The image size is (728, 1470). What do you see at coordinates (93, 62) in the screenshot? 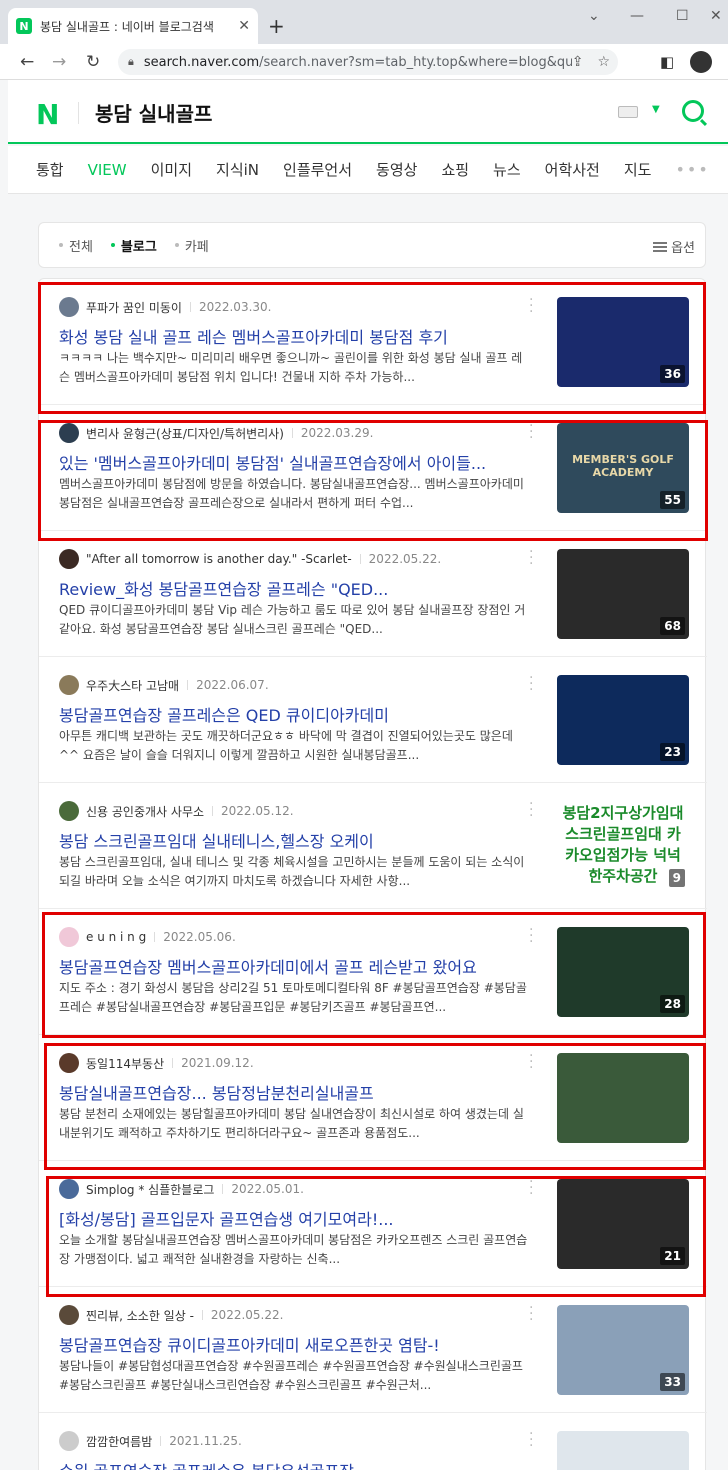
I see `reload-icon: ↻` at bounding box center [93, 62].